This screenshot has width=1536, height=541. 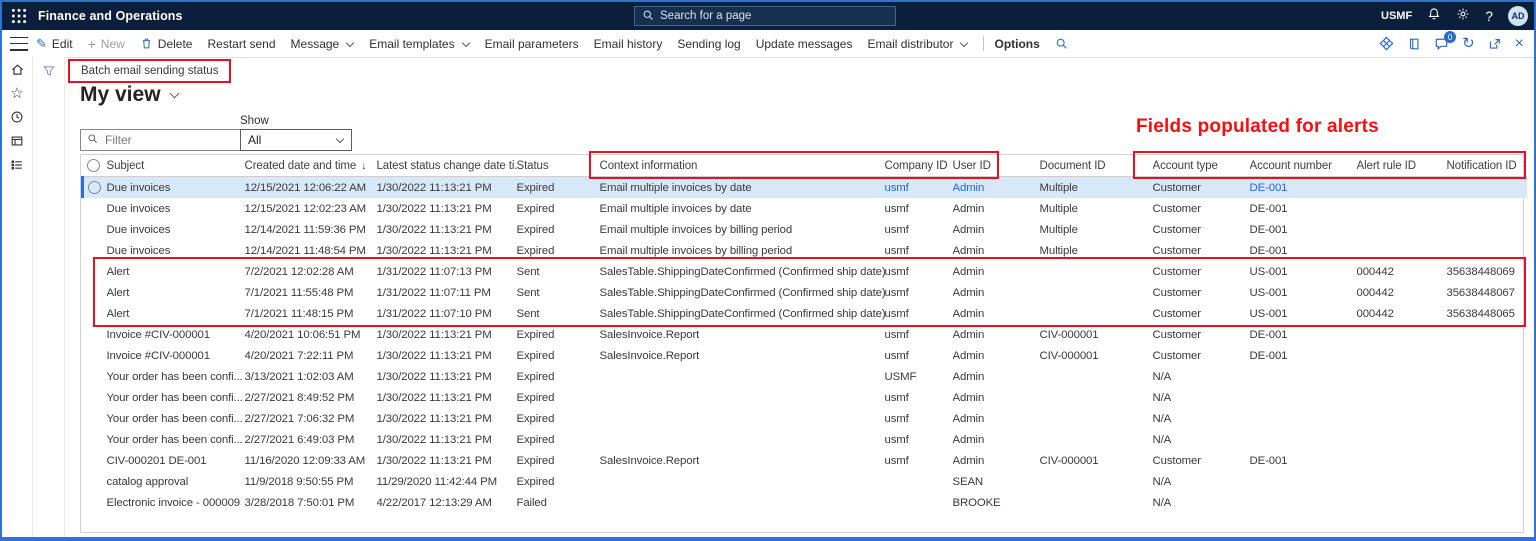 I want to click on email-parameters-button: Email parameters, so click(x=532, y=44).